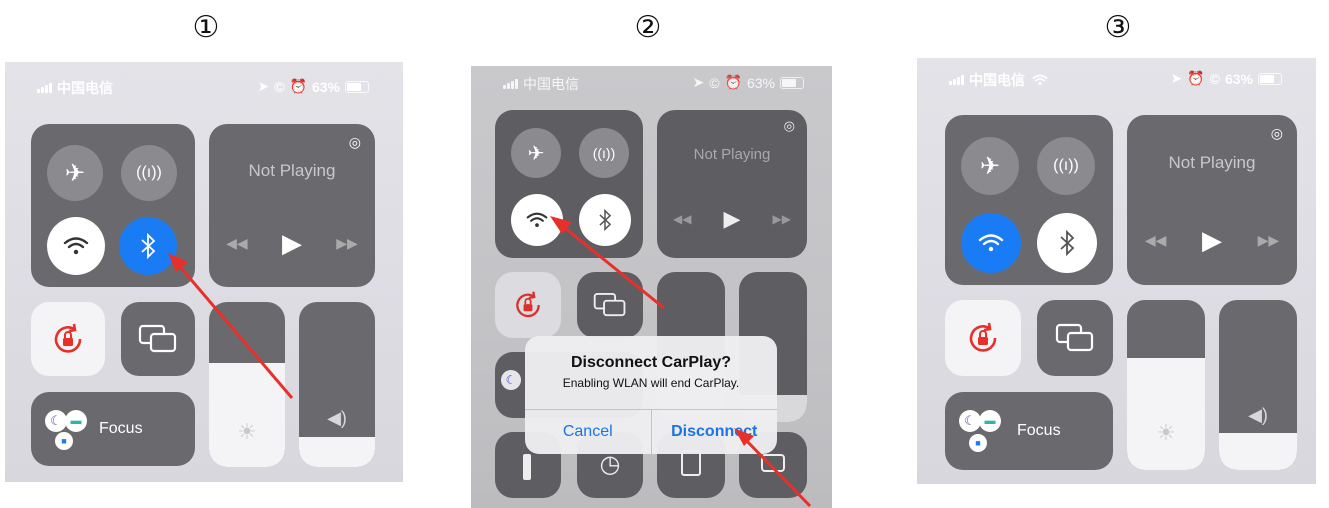 Image resolution: width=1329 pixels, height=508 pixels. Describe the element at coordinates (206, 27) in the screenshot. I see `step-number-1: ①` at that location.